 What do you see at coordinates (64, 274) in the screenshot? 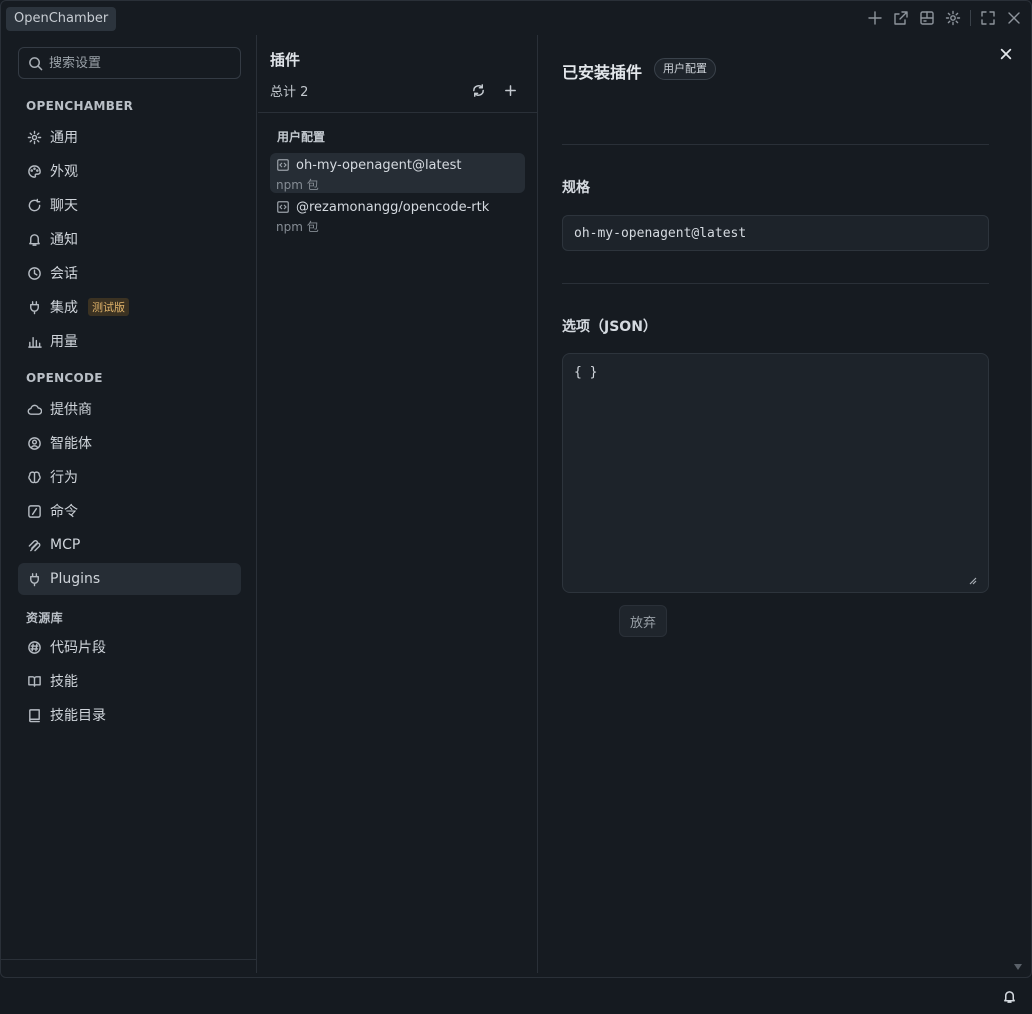
I see `sidebar-item-label: 会话` at bounding box center [64, 274].